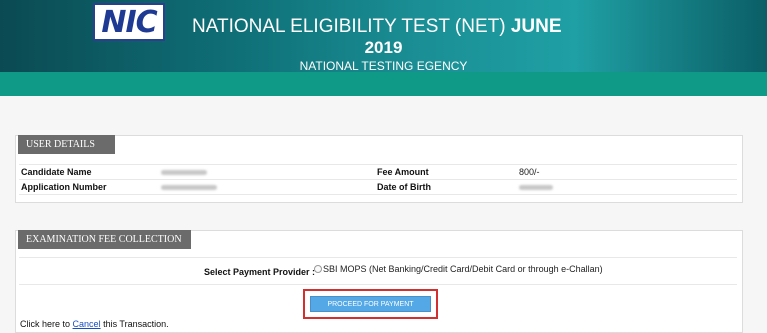 The width and height of the screenshot is (767, 333). I want to click on cancel-link: Cancel, so click(87, 324).